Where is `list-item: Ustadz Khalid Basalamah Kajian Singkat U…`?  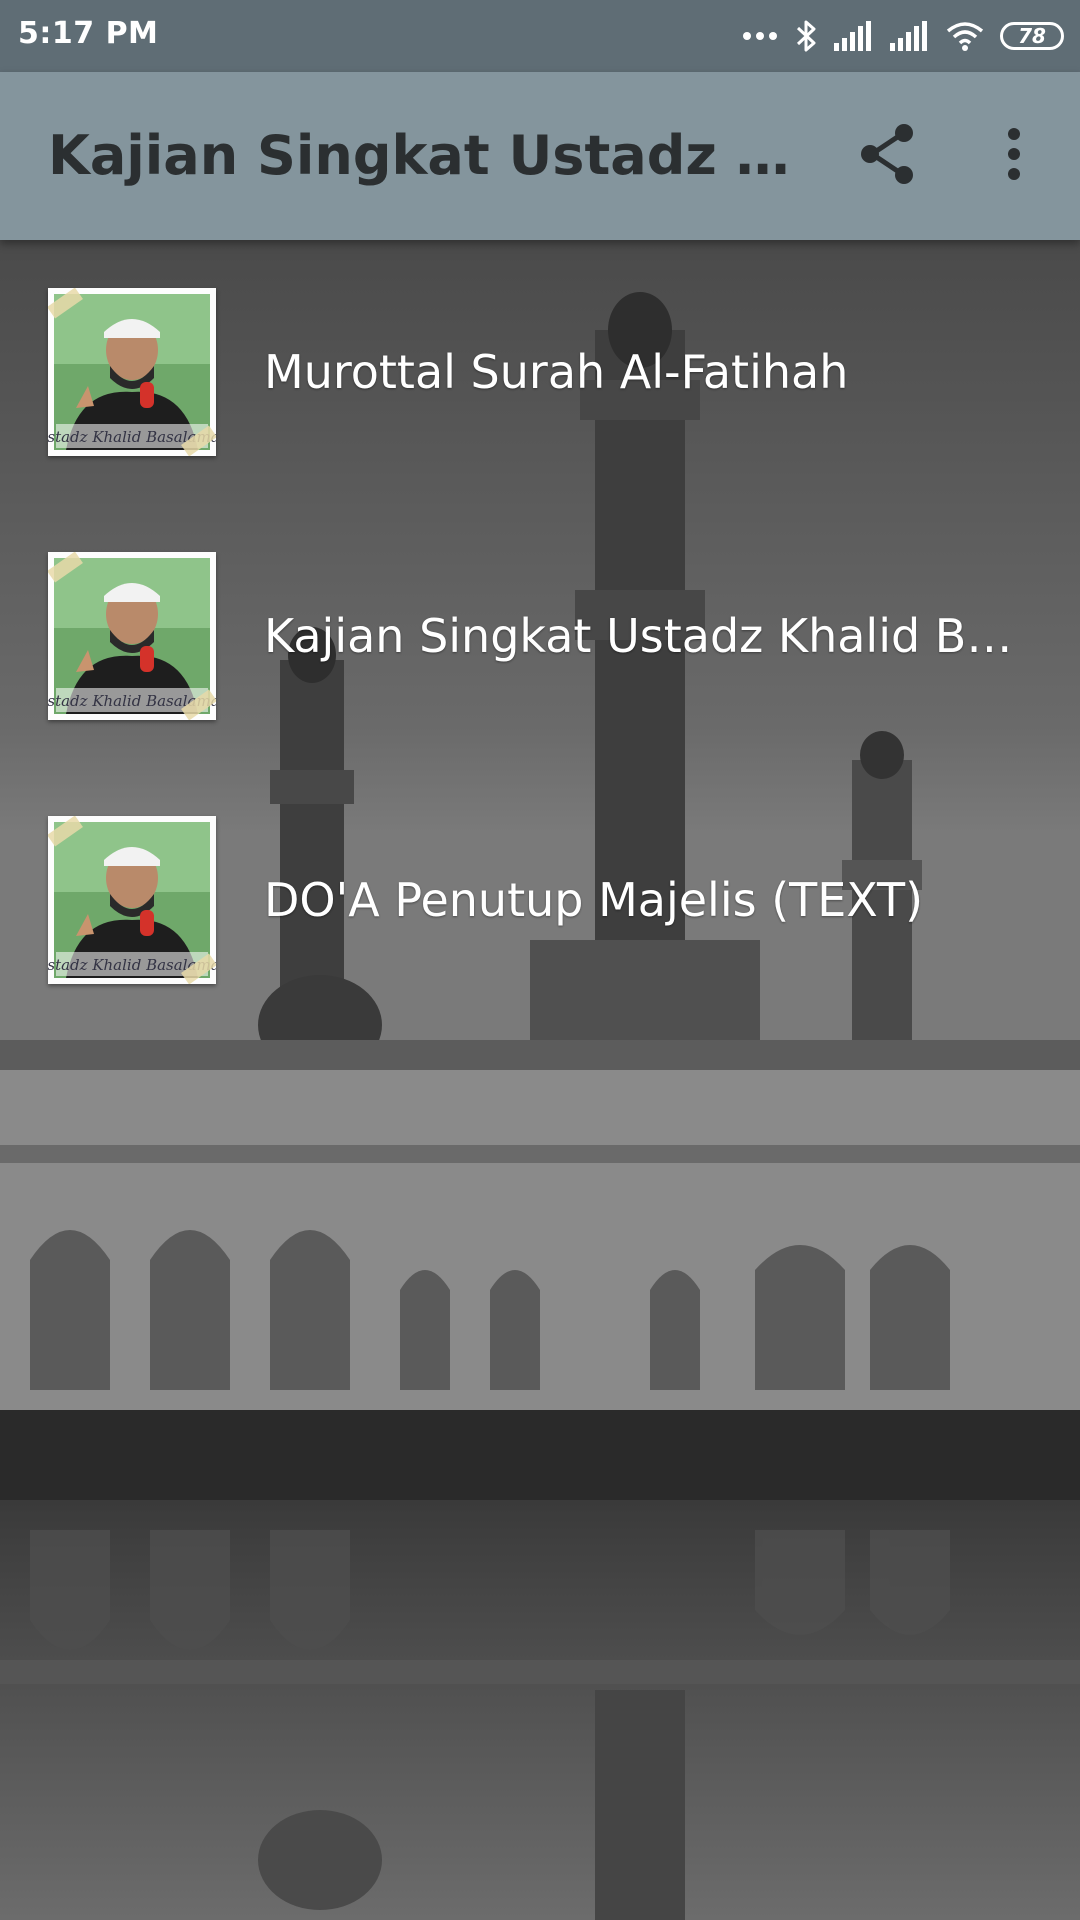
list-item: Ustadz Khalid Basalamah Kajian Singkat U… is located at coordinates (540, 636).